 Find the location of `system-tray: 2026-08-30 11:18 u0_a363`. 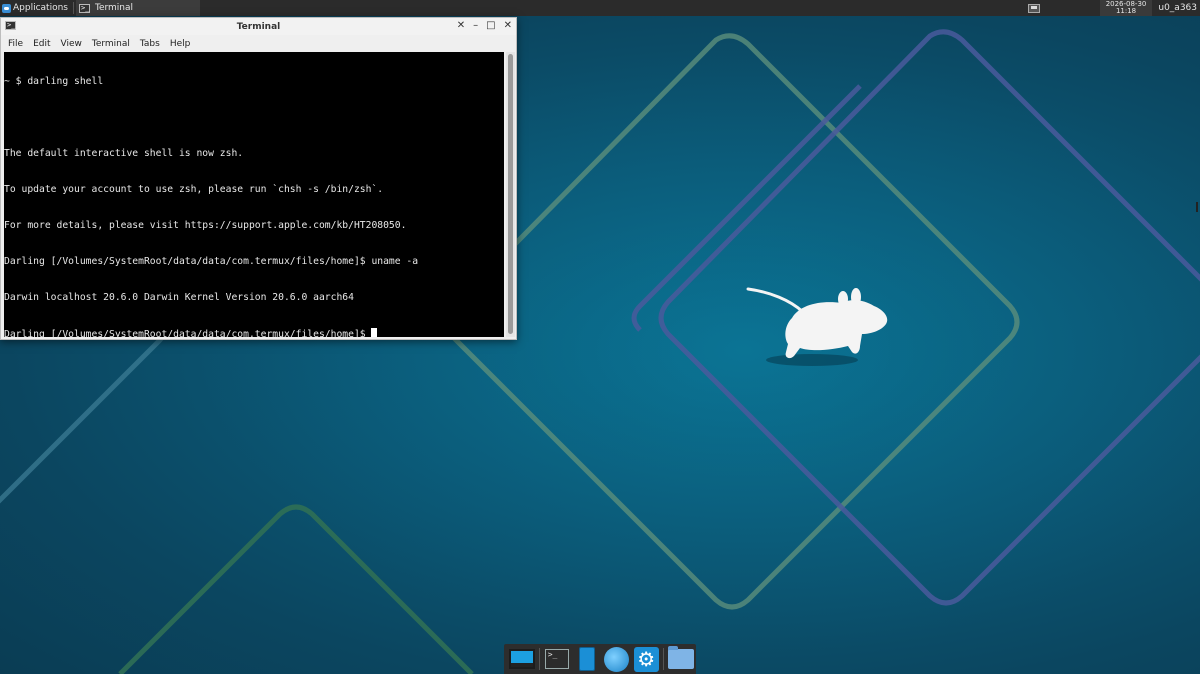

system-tray: 2026-08-30 11:18 u0_a363 is located at coordinates (1113, 8).